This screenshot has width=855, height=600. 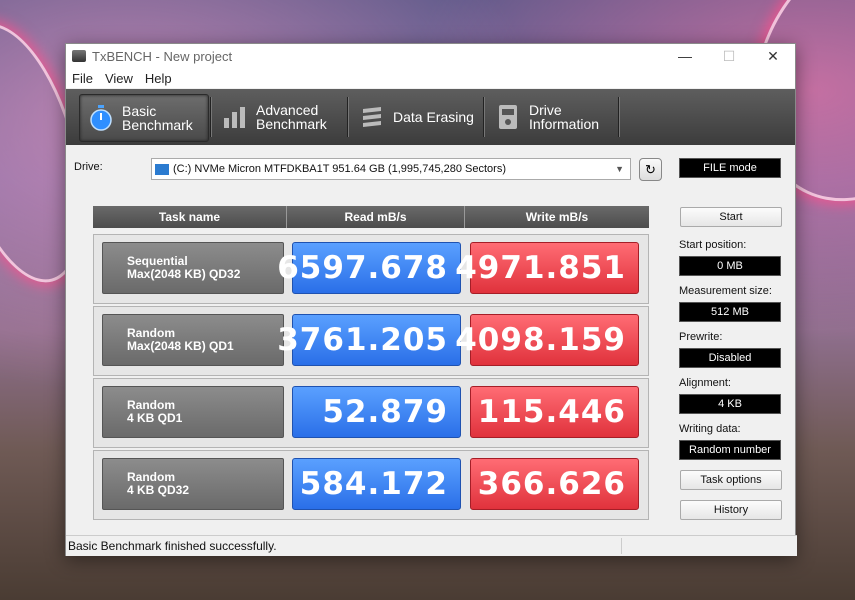 I want to click on drive-icon, so click(x=162, y=169).